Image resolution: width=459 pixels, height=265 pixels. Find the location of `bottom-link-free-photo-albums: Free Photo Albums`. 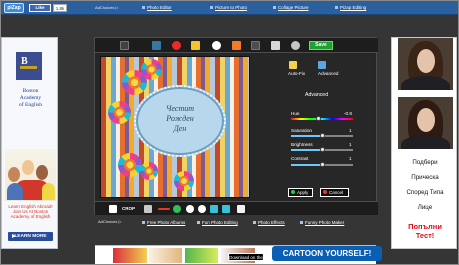

bottom-link-free-photo-albums: Free Photo Albums is located at coordinates (168, 223).